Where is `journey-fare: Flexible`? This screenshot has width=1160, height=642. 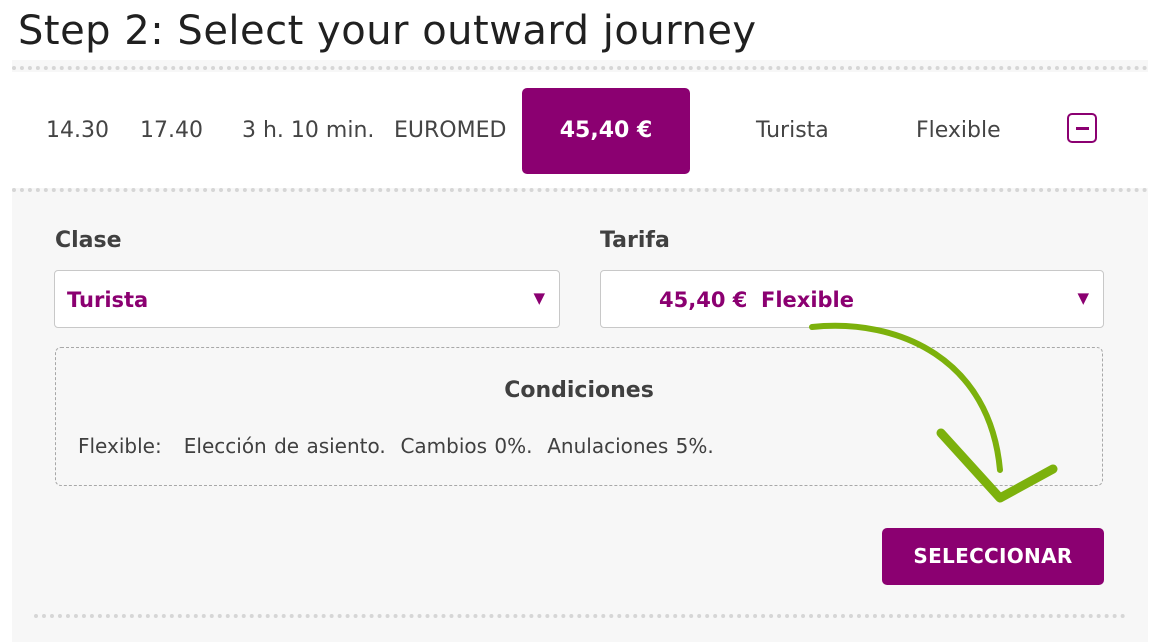 journey-fare: Flexible is located at coordinates (958, 130).